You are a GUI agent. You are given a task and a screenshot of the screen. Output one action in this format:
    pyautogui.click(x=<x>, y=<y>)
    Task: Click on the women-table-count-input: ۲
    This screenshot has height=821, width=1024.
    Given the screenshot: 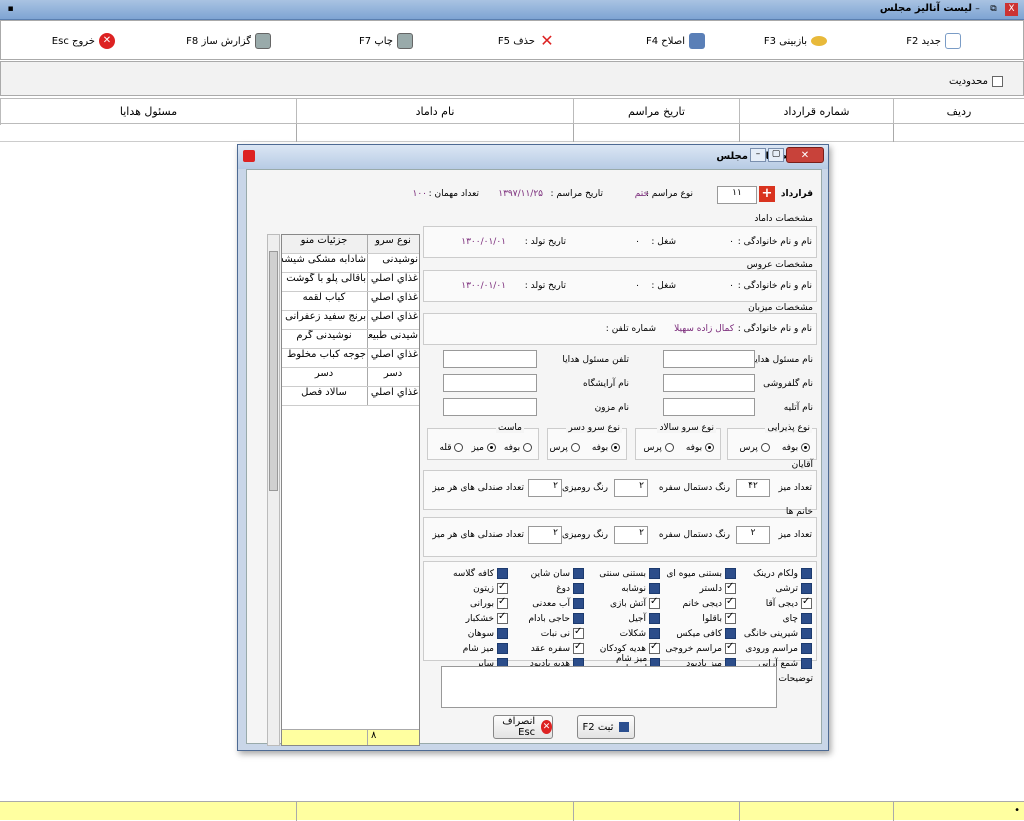 What is the action you would take?
    pyautogui.click(x=753, y=535)
    